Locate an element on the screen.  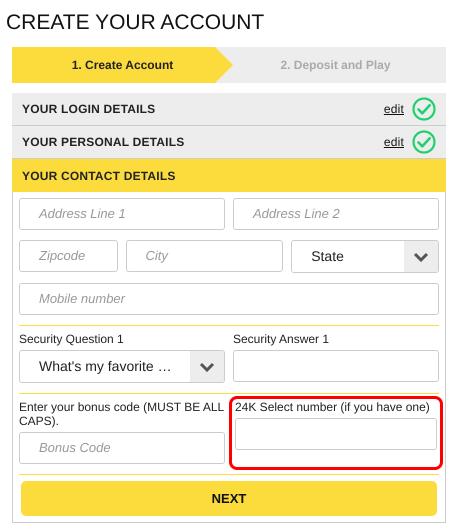
section-title: YOUR PERSONAL DETAILS is located at coordinates (103, 142).